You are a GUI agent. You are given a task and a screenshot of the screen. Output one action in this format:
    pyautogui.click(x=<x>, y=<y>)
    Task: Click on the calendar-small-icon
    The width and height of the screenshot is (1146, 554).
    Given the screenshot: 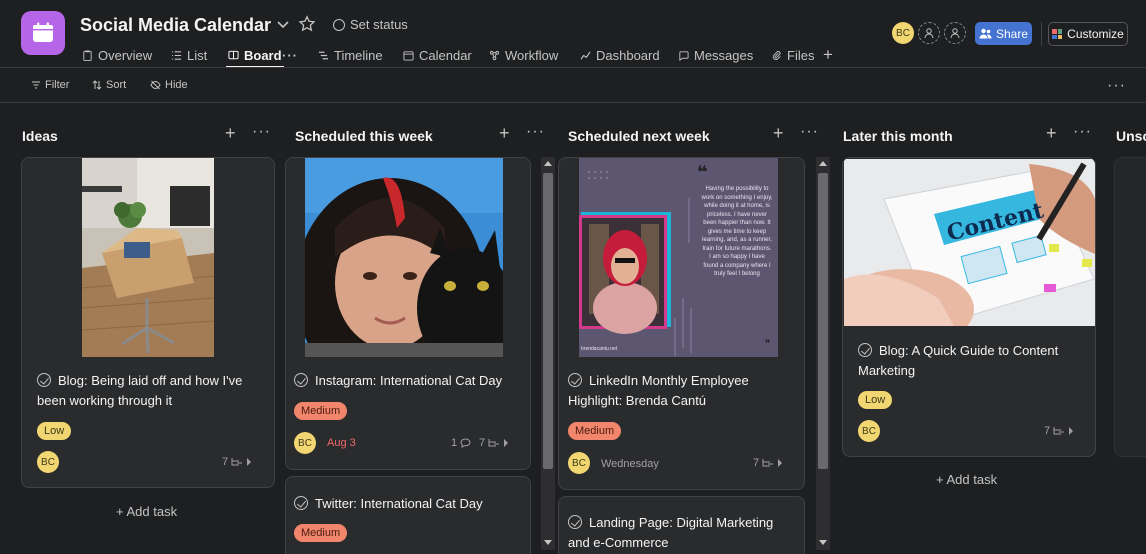 What is the action you would take?
    pyautogui.click(x=408, y=55)
    